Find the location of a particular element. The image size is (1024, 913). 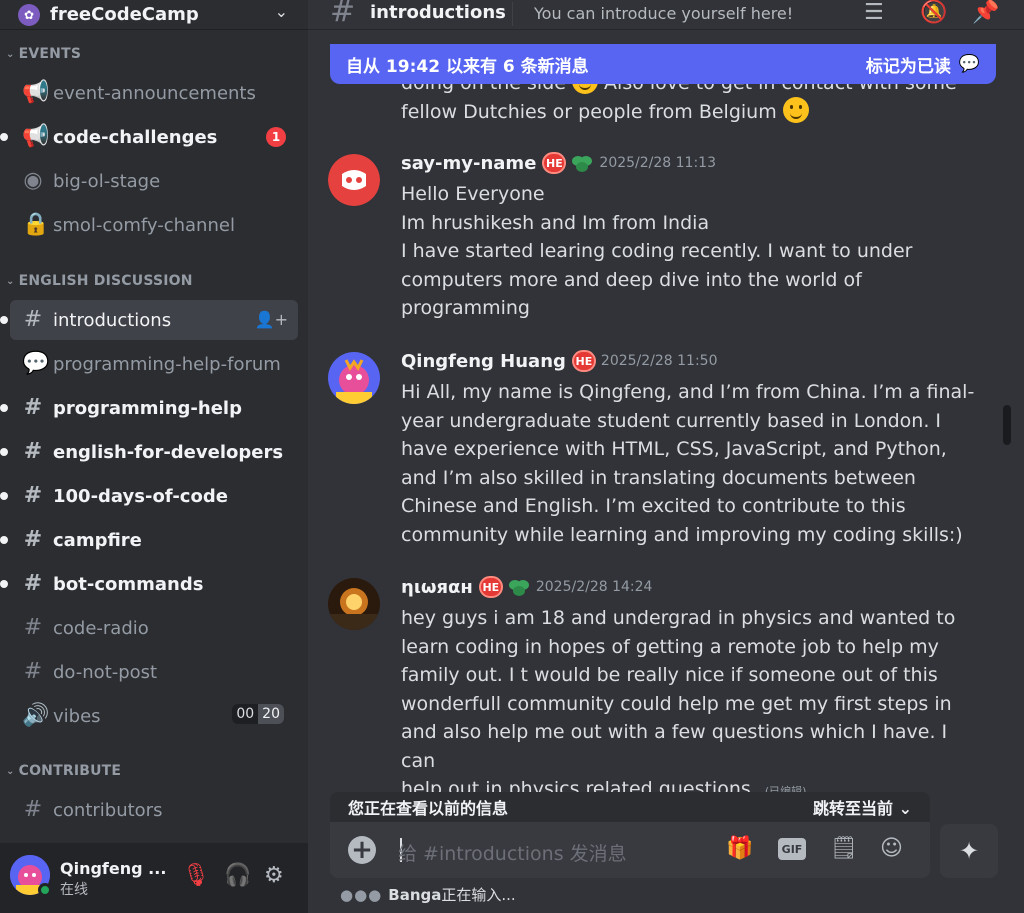

user-panel: Qingfeng ... 在线 🎙 🎧 ⚙ is located at coordinates (154, 878).